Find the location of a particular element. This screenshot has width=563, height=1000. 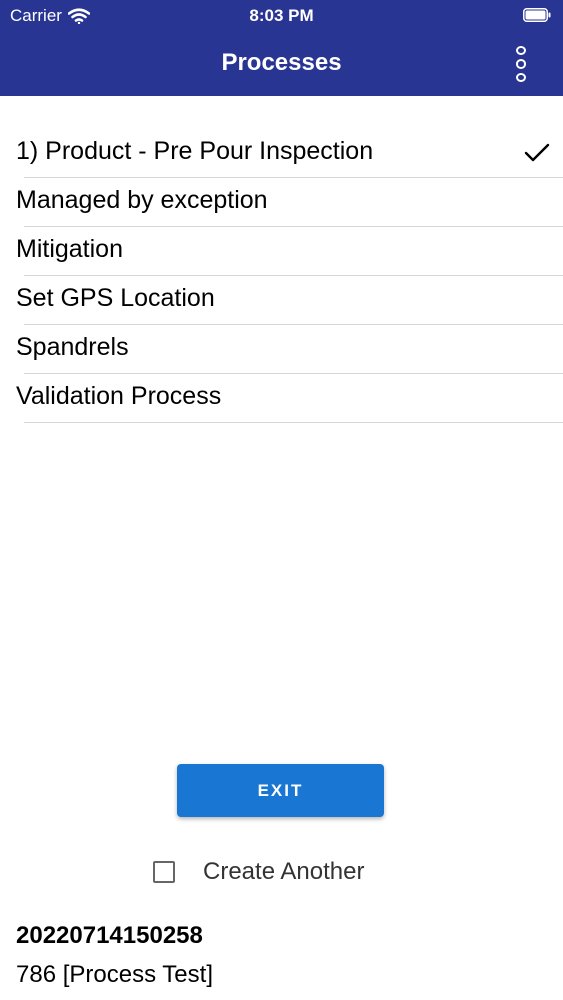

process-item-product-pre-pour-inspection: 1) Product - Pre Pour Inspection is located at coordinates (281, 153).